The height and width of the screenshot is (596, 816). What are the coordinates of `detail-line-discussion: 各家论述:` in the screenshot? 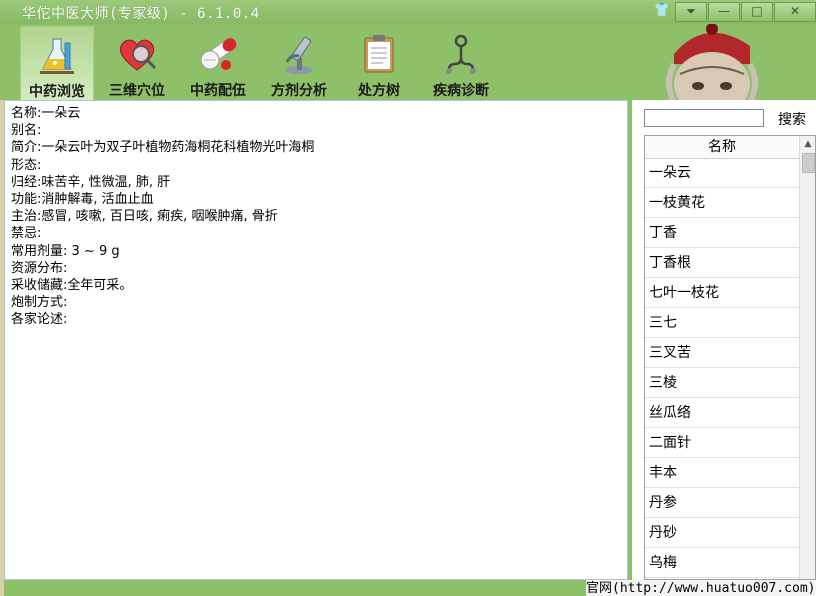 It's located at (162, 319).